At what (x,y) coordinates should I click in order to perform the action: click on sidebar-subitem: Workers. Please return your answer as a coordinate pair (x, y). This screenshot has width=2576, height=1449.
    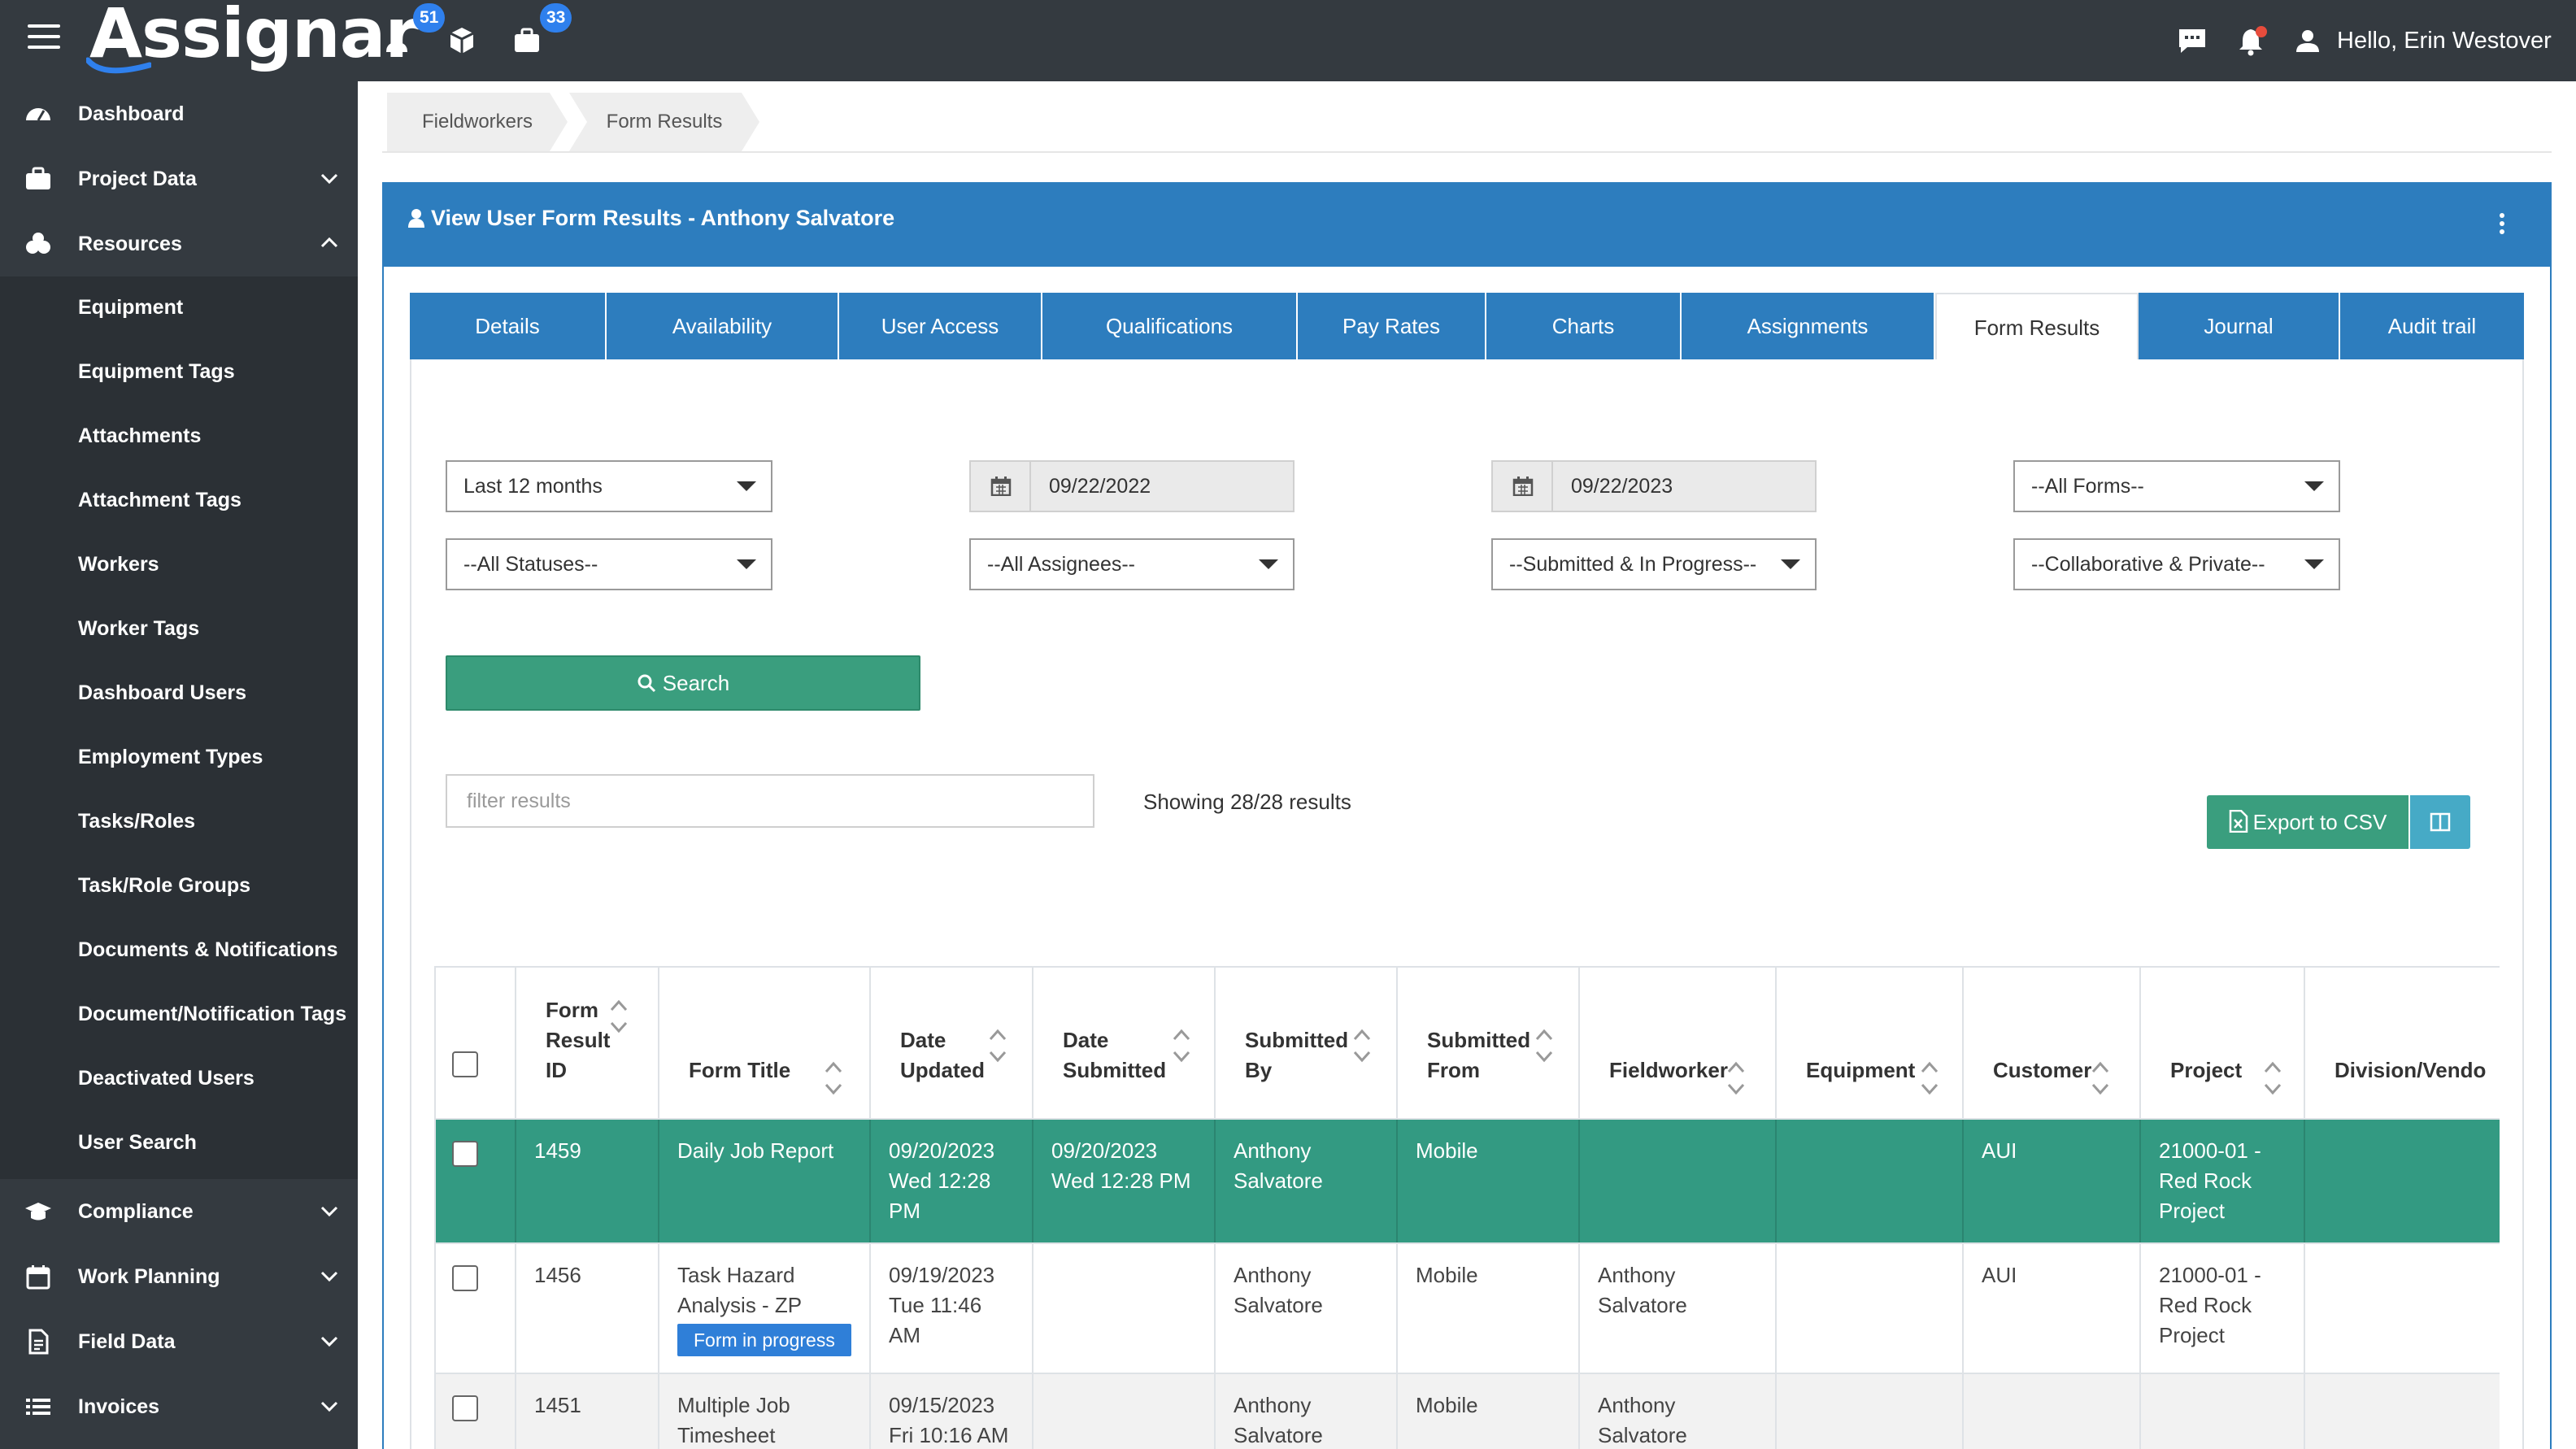
    Looking at the image, I should click on (118, 564).